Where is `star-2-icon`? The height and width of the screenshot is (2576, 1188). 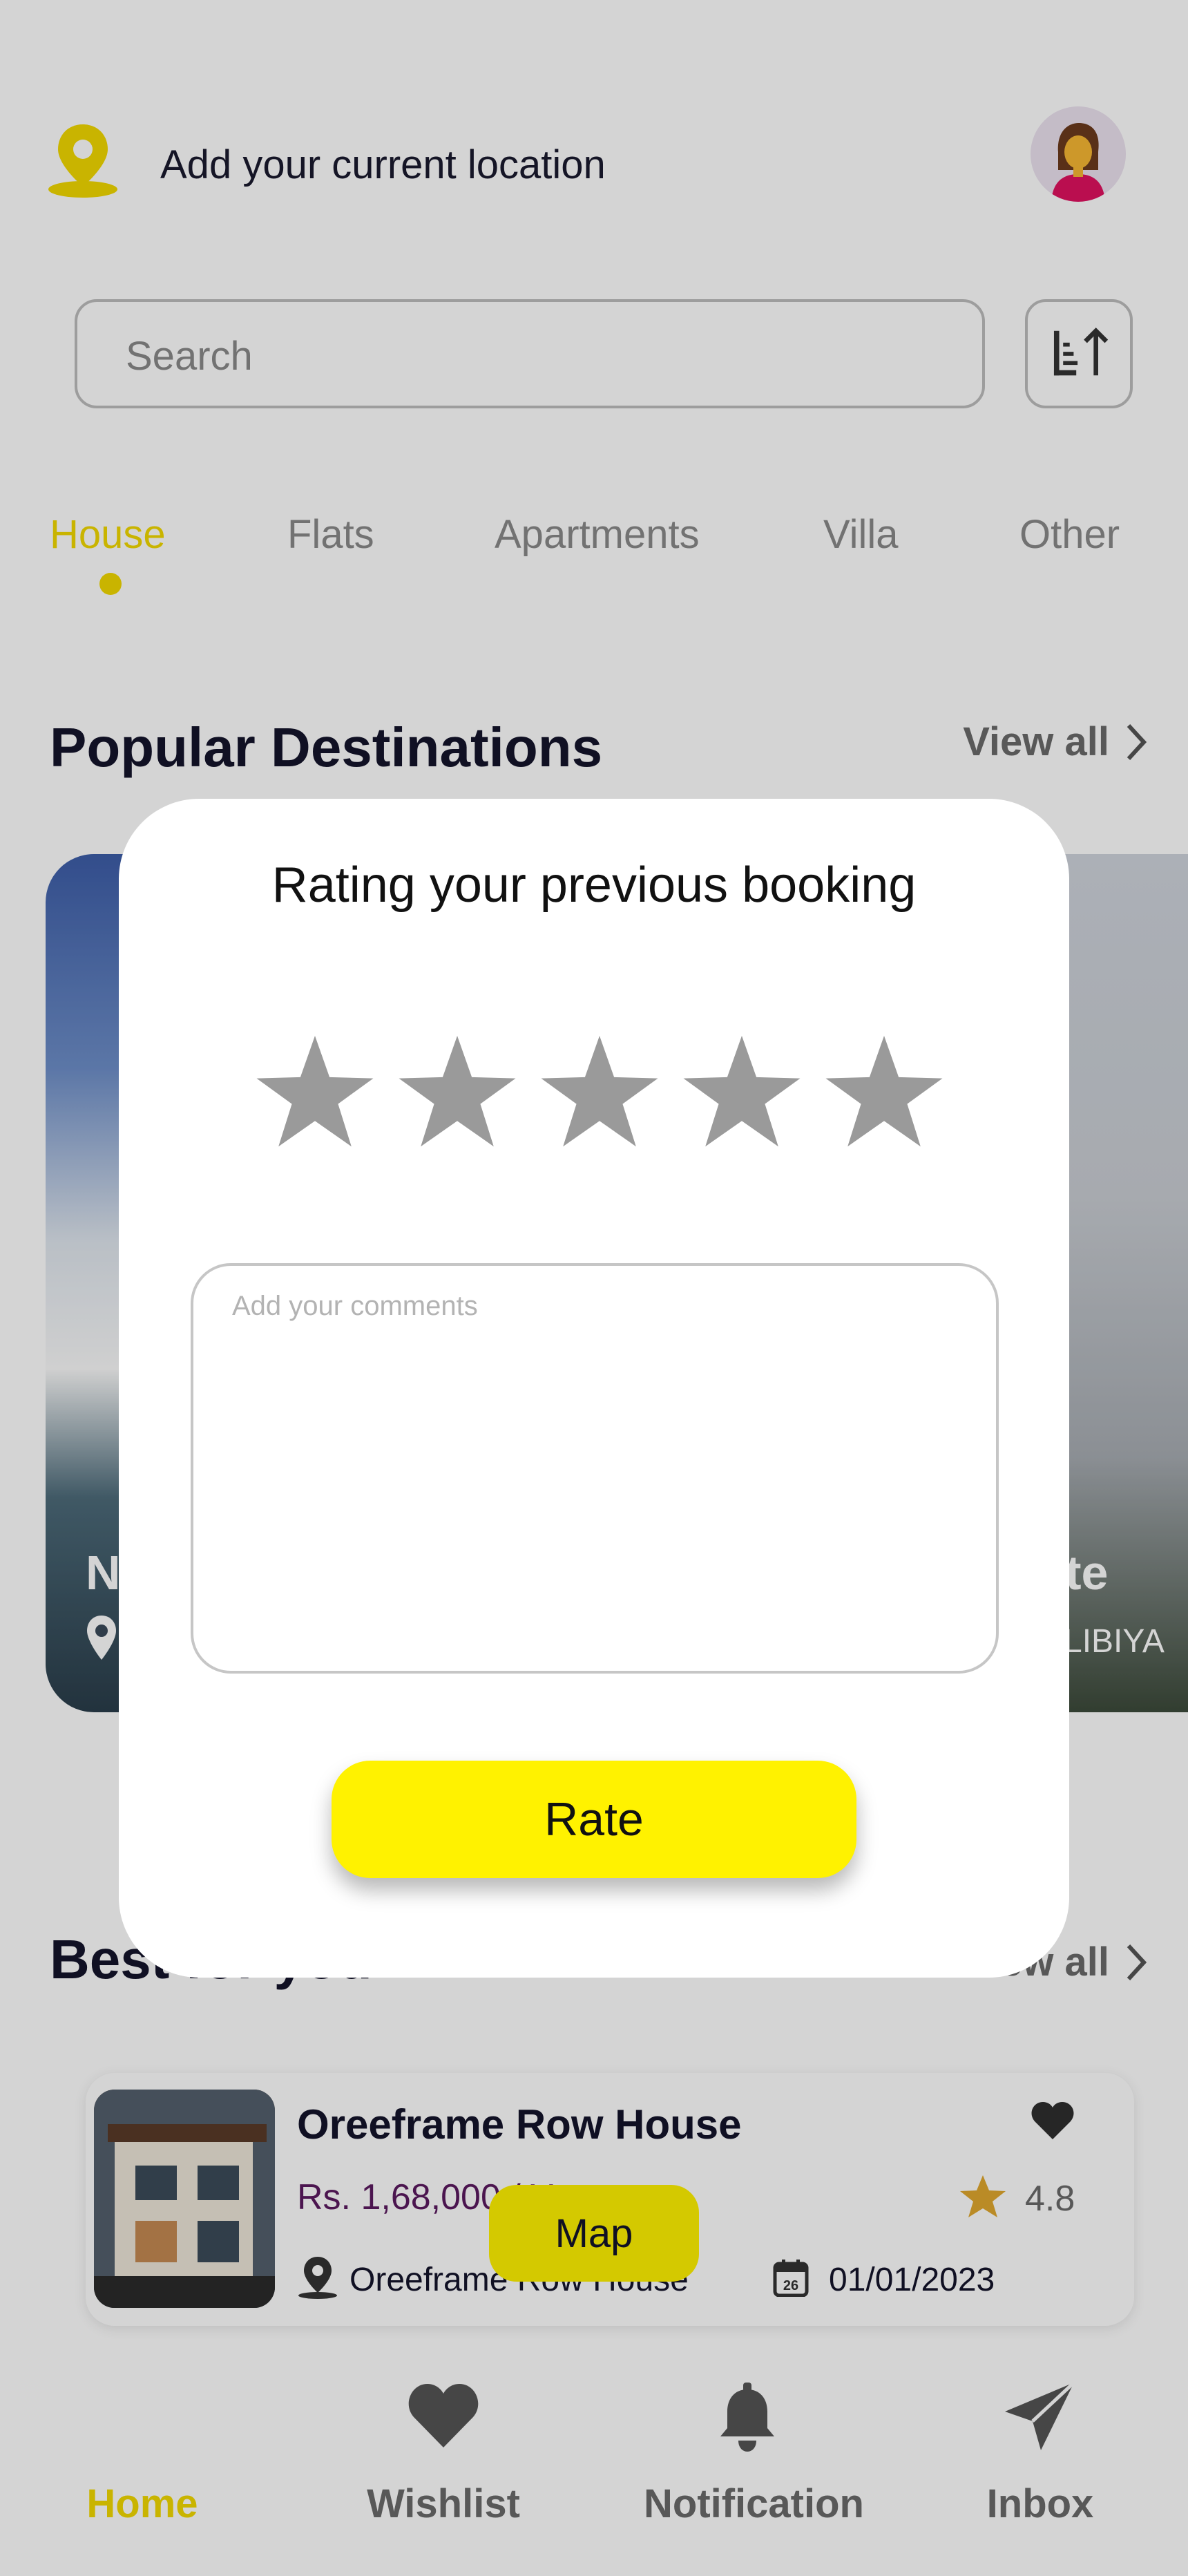 star-2-icon is located at coordinates (457, 1092).